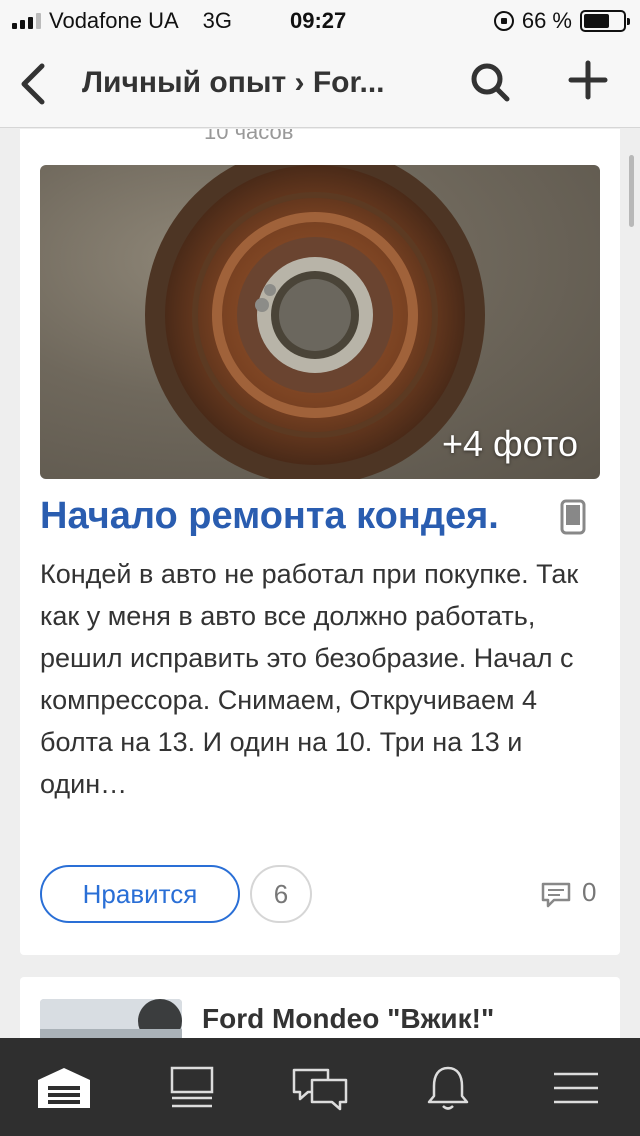 The width and height of the screenshot is (640, 1136). I want to click on tab-bar, so click(320, 1087).